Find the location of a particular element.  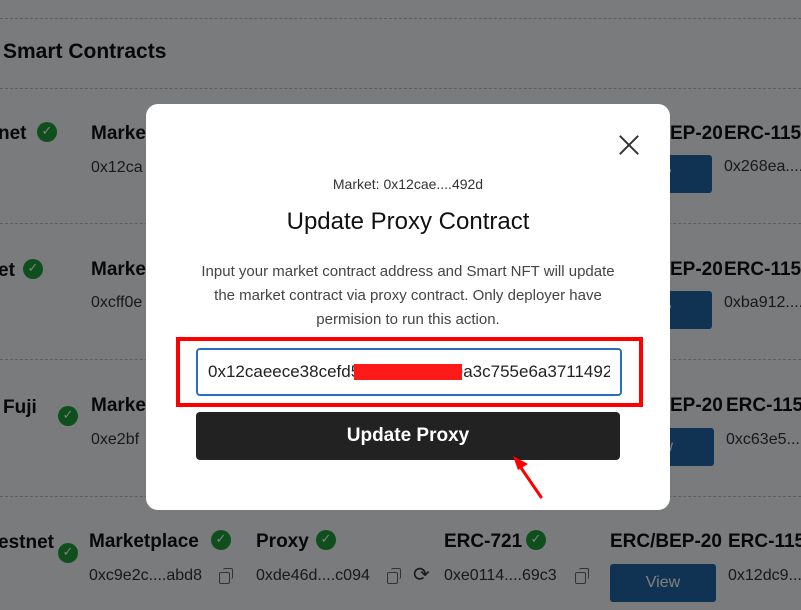

annotation-arrow is located at coordinates (528, 477).